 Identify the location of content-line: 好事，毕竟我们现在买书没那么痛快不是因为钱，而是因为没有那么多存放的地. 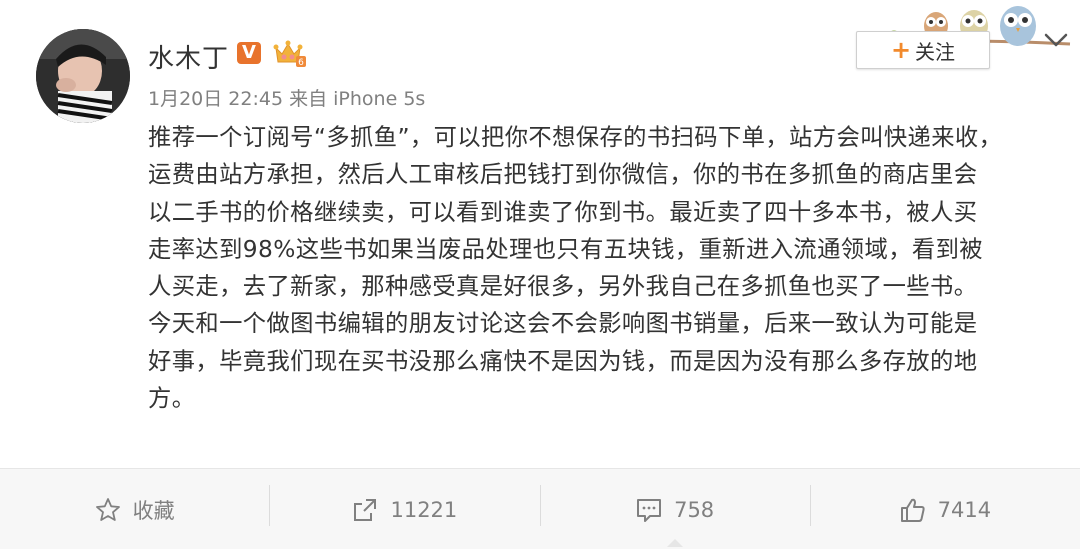
(563, 361).